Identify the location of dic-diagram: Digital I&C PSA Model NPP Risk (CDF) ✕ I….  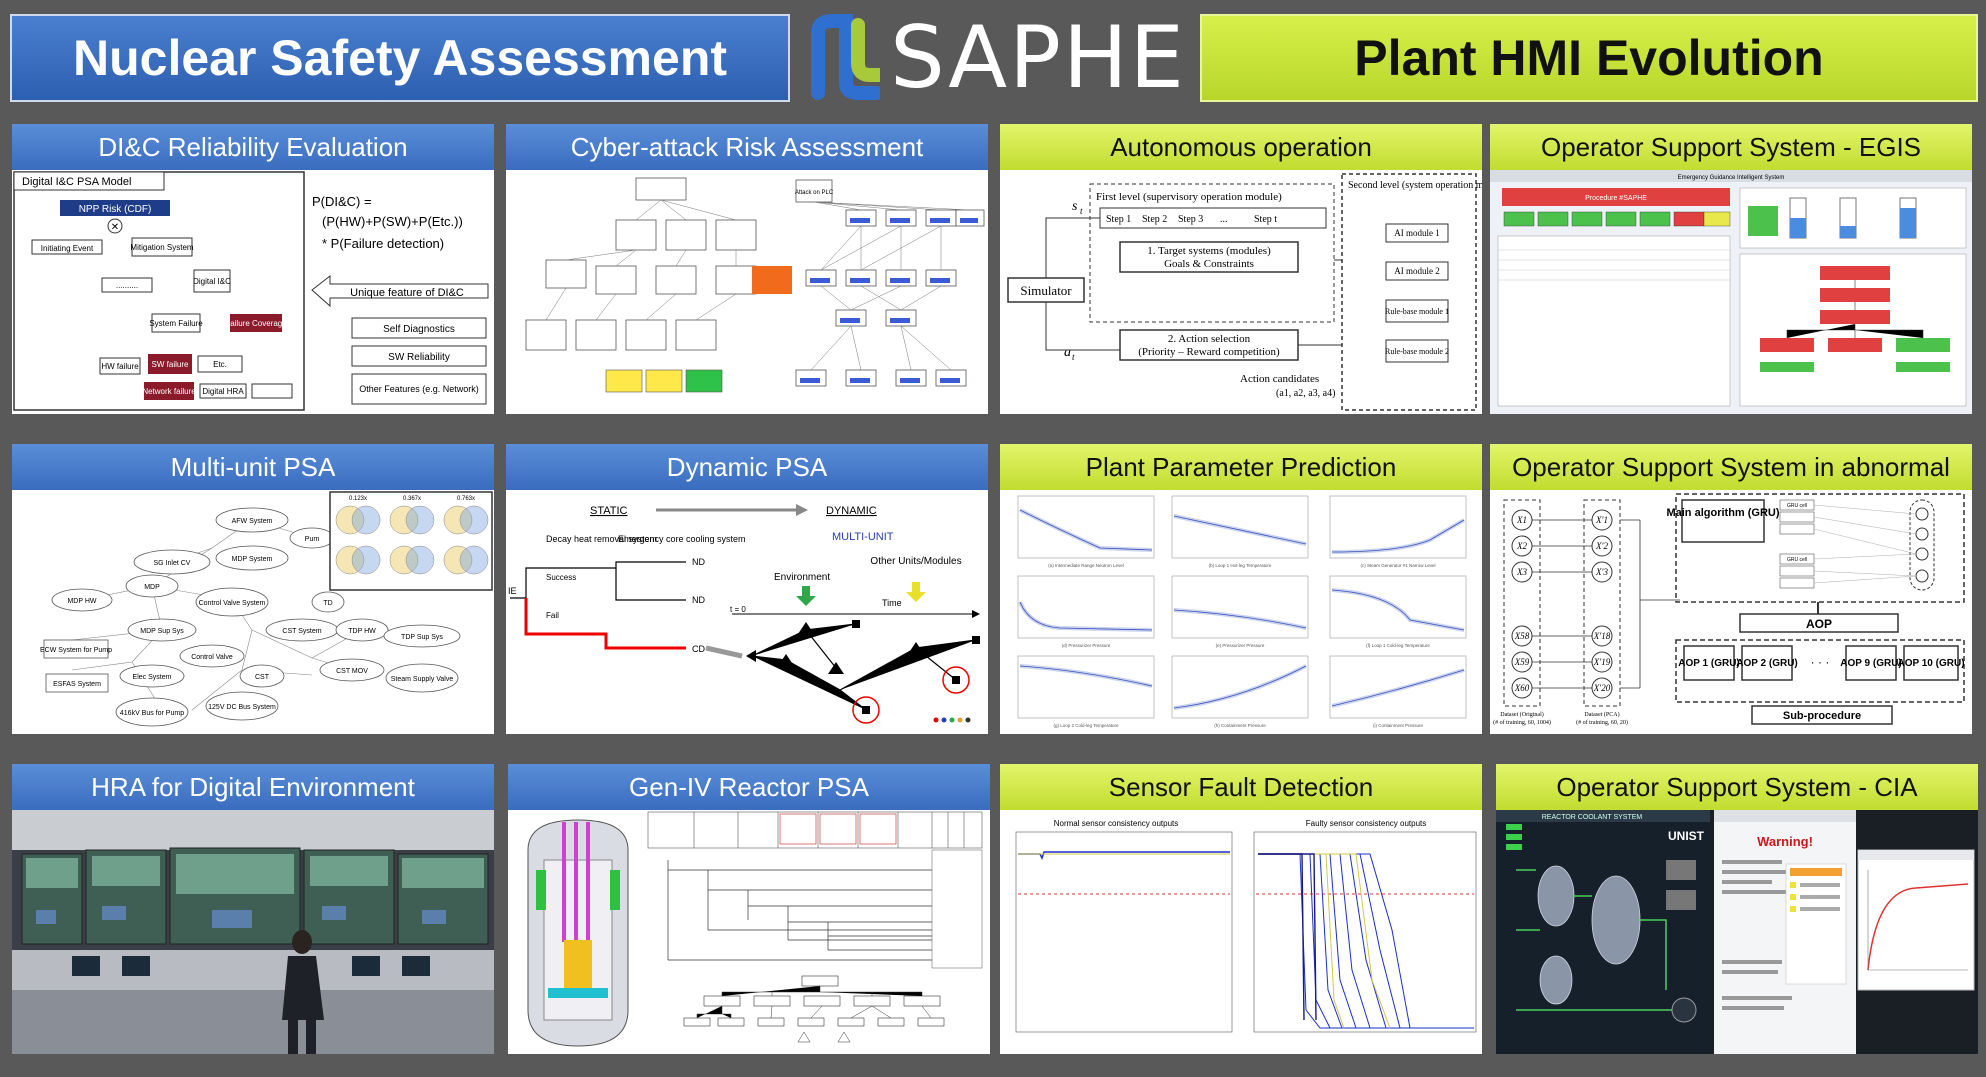
(253, 292).